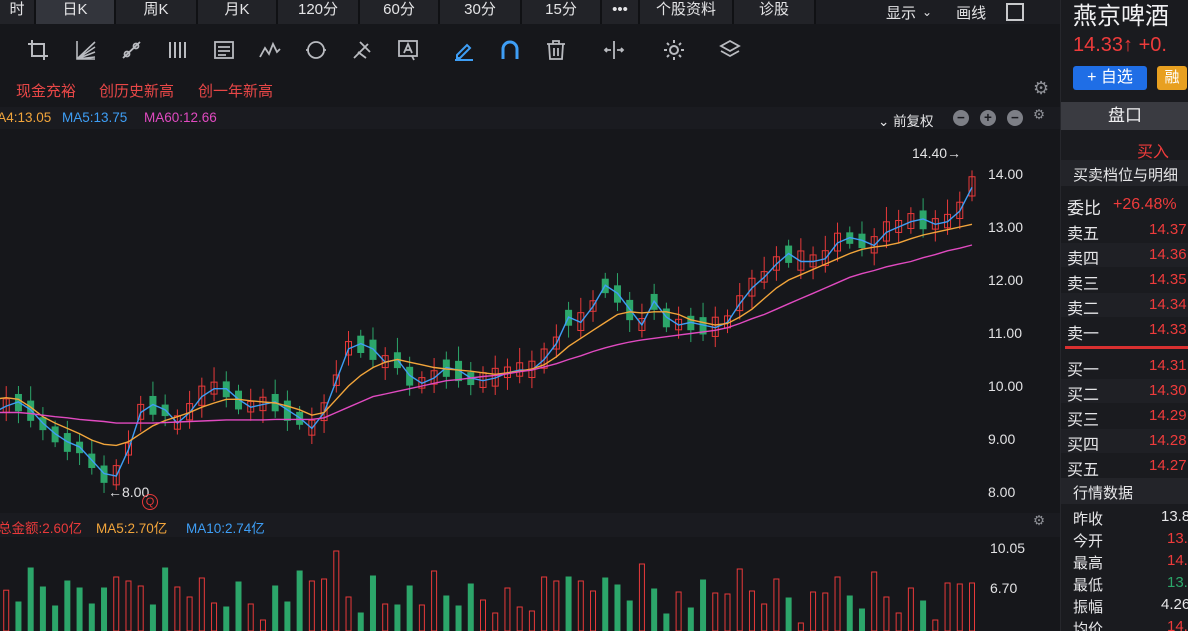  What do you see at coordinates (1103, 492) in the screenshot?
I see `market-data-title: 行情数据` at bounding box center [1103, 492].